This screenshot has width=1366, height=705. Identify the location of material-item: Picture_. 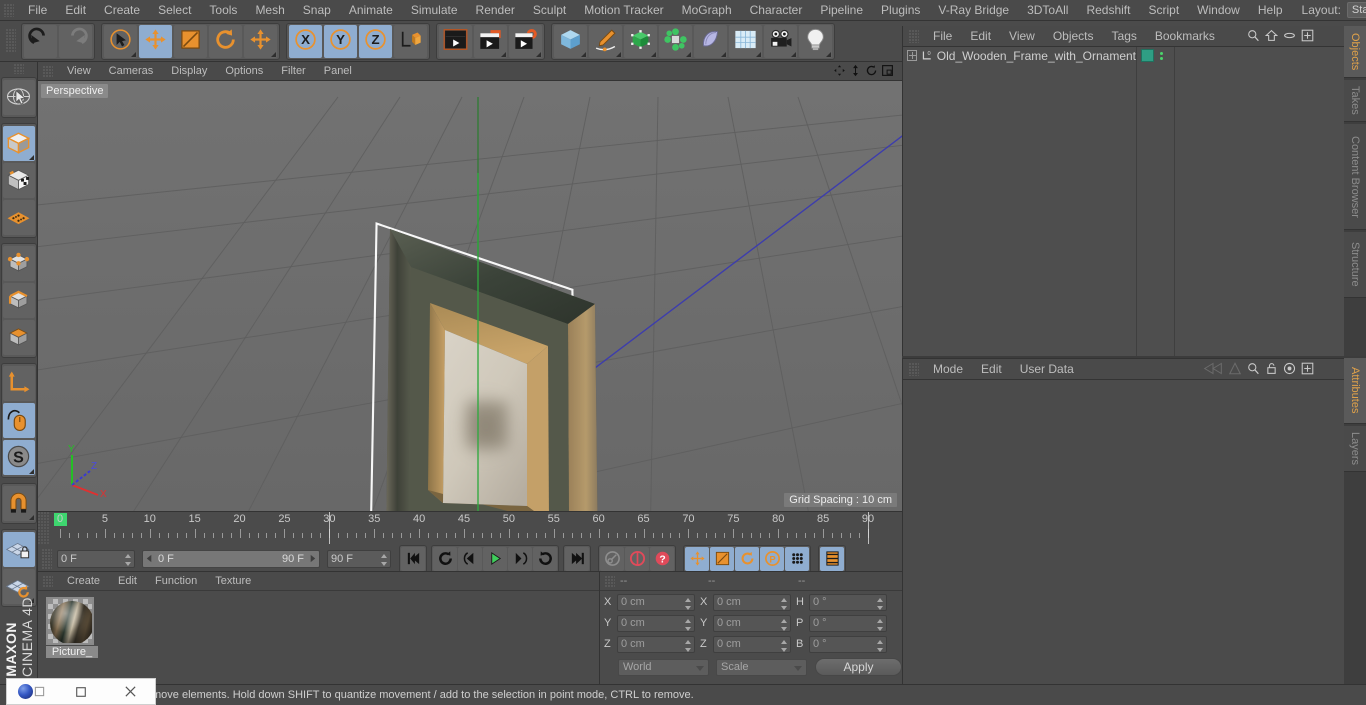
(72, 627).